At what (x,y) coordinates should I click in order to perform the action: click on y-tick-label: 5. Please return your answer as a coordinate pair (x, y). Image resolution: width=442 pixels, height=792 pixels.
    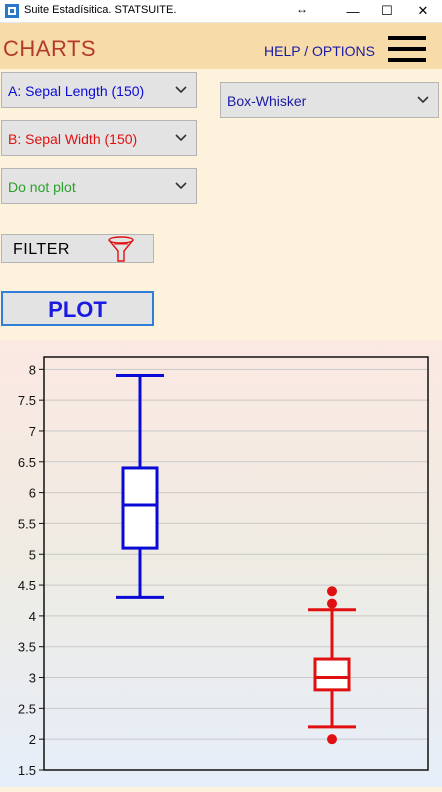
    Looking at the image, I should click on (32, 554).